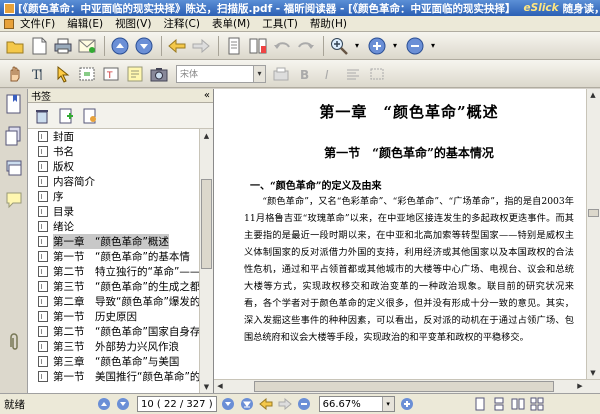 This screenshot has width=600, height=414. I want to click on zoom-plus-icon, so click(377, 46).